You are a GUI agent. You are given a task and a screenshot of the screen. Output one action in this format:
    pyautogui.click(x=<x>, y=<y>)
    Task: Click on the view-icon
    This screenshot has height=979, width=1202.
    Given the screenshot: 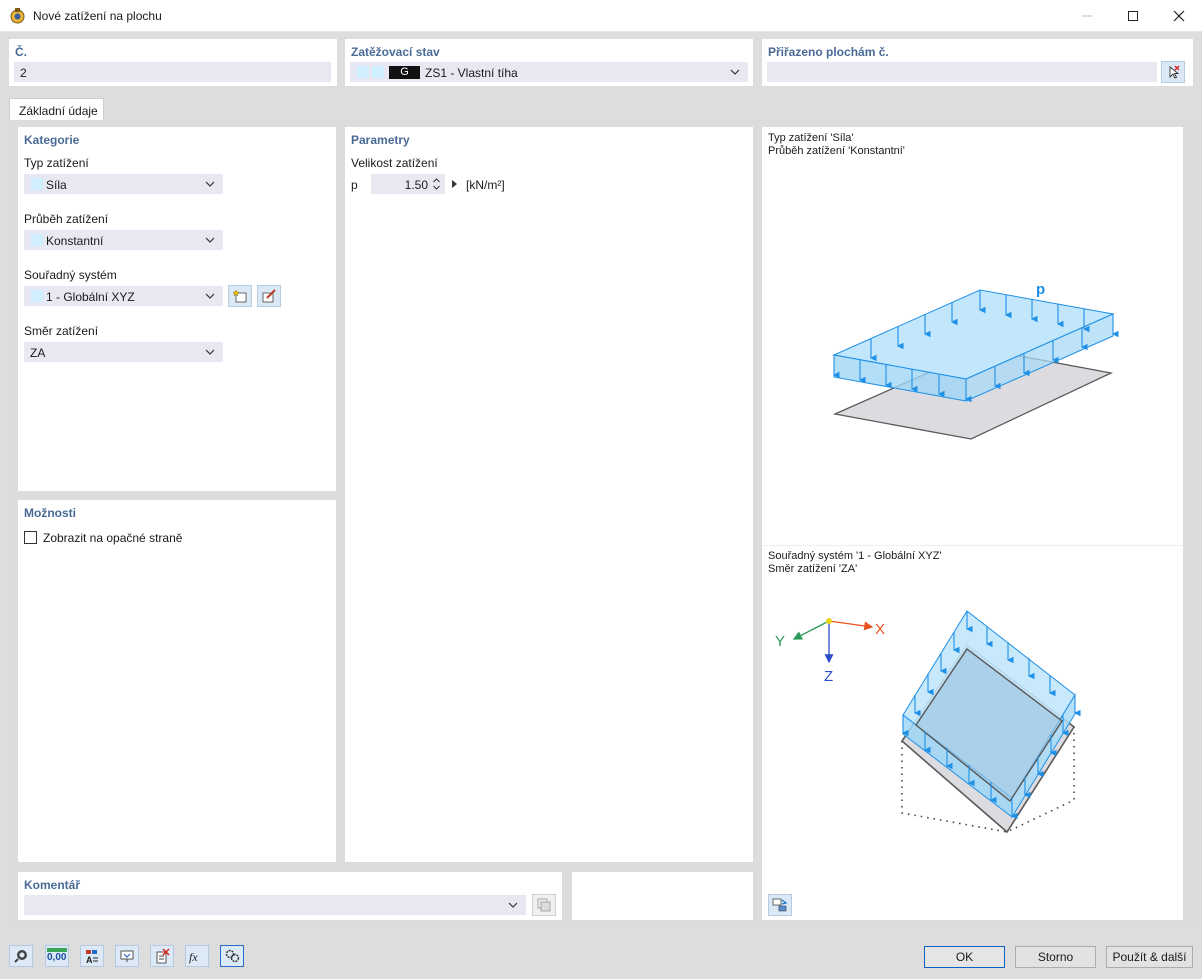 What is the action you would take?
    pyautogui.click(x=127, y=956)
    